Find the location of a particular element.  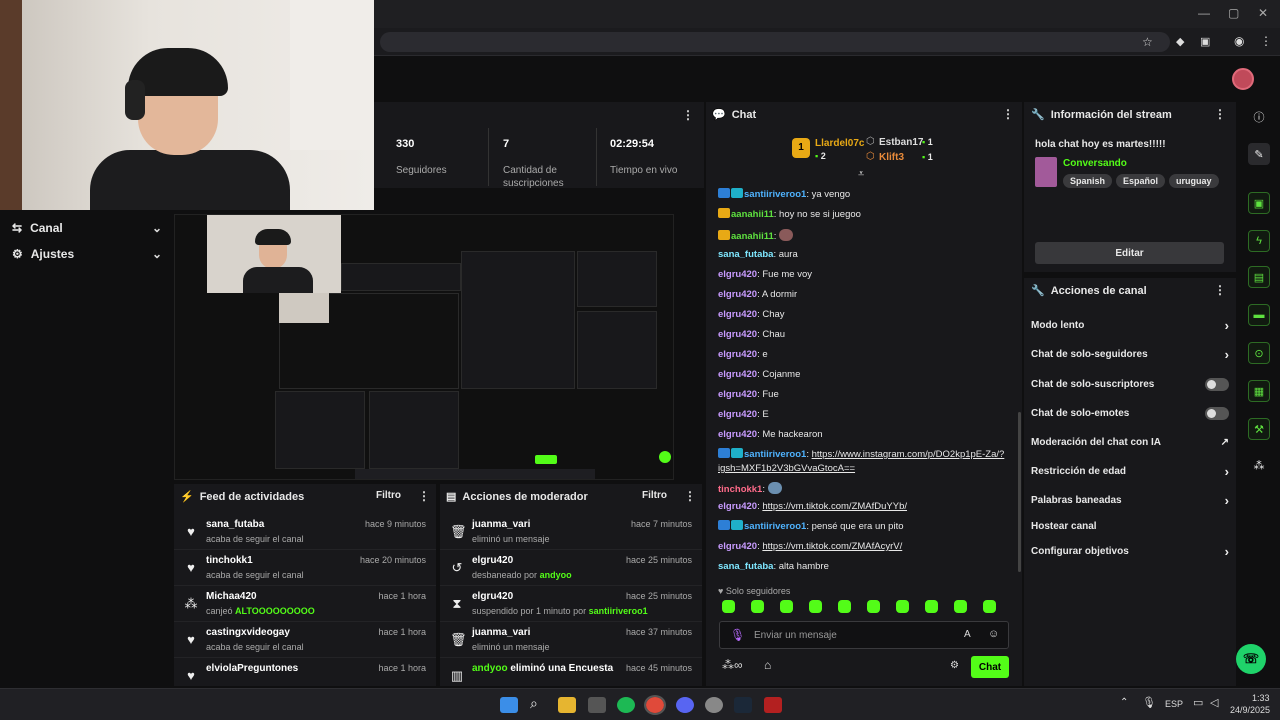

address-bar is located at coordinates (775, 42).